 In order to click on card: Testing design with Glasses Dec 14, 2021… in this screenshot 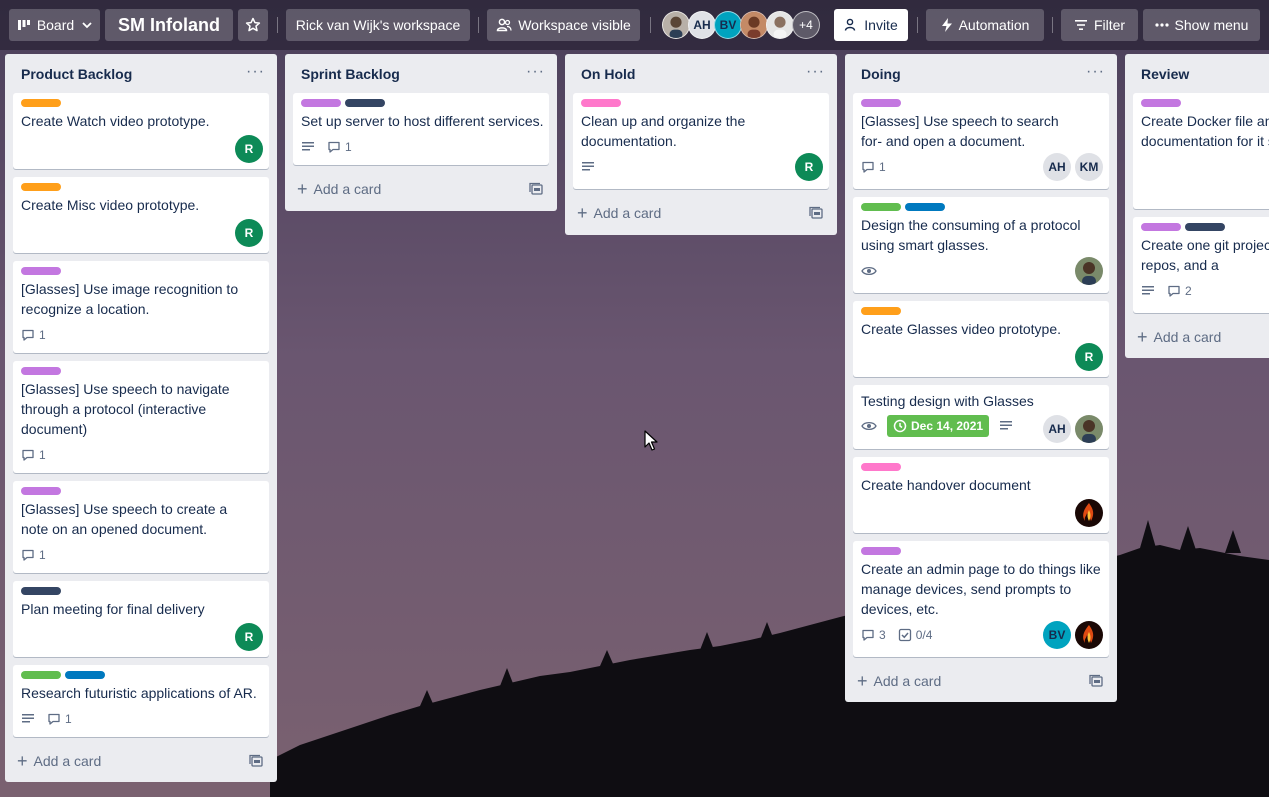, I will do `click(981, 417)`.